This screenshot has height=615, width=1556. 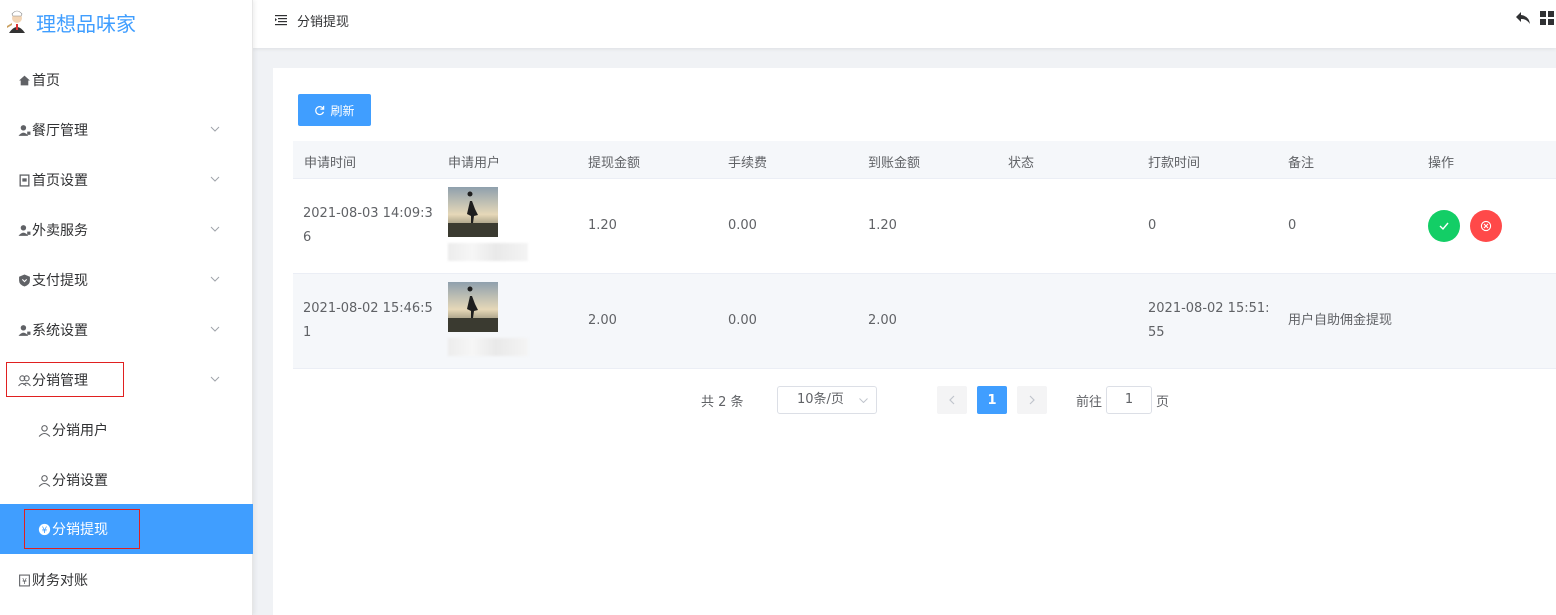 I want to click on sidebar-item-finance: ¥ 财务对账, so click(x=126, y=580).